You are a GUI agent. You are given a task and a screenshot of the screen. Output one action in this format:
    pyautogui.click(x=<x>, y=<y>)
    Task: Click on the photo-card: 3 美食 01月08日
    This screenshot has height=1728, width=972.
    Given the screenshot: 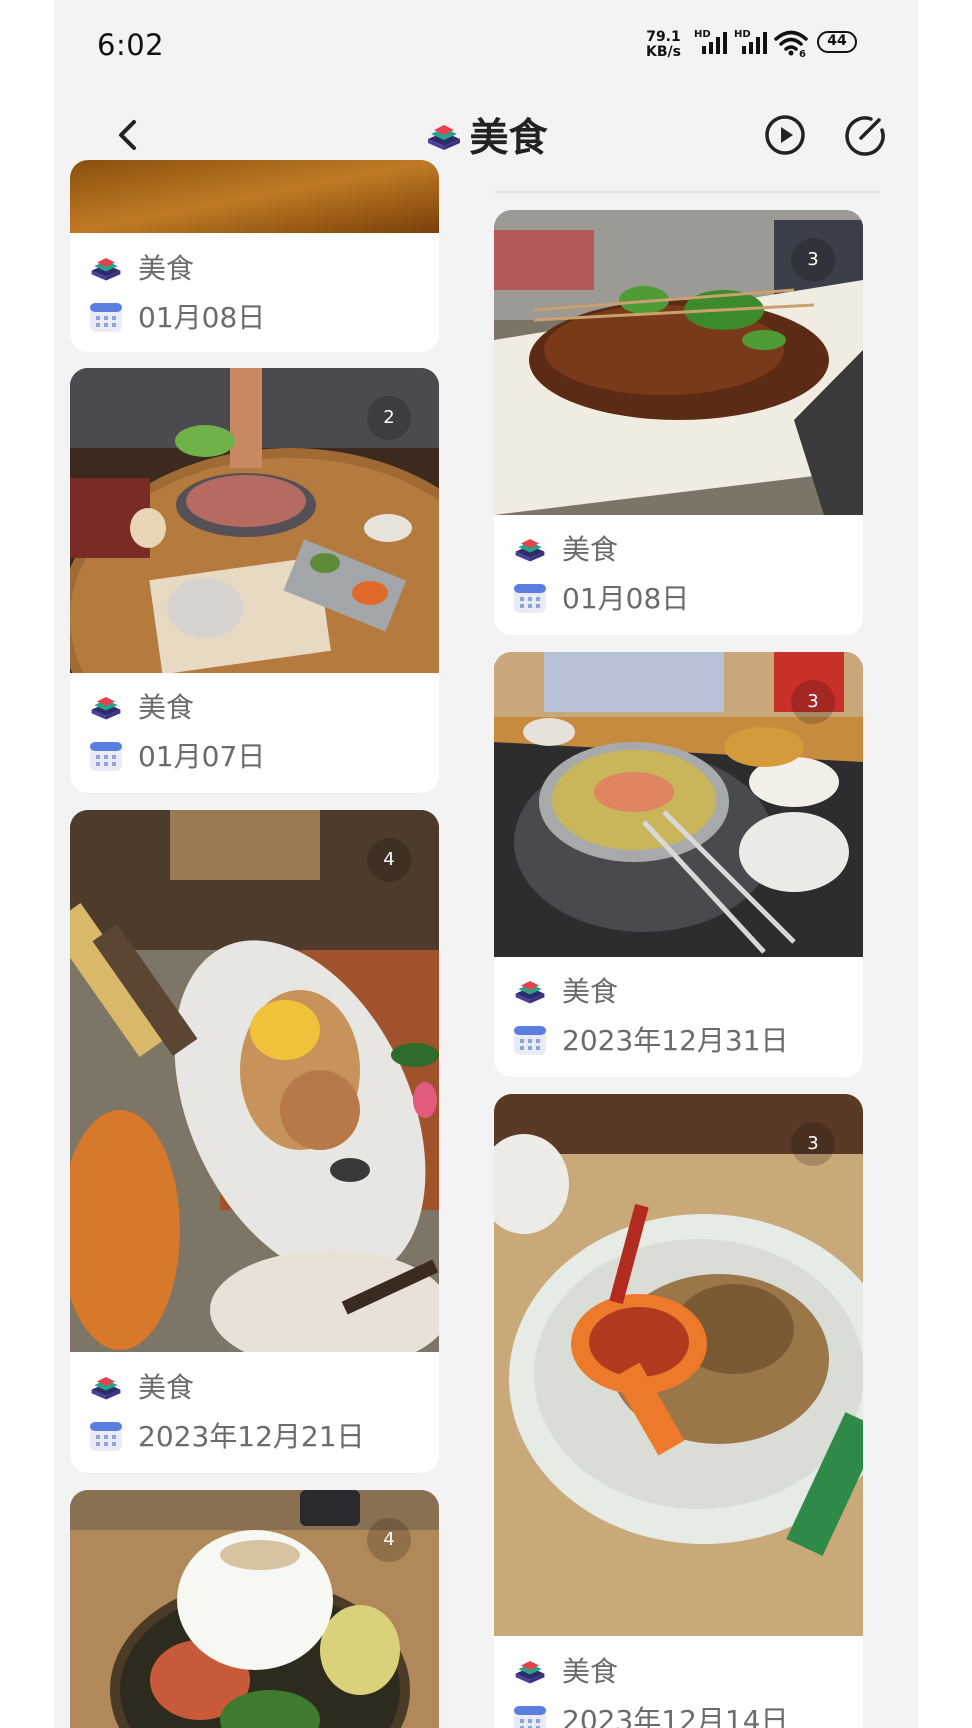 What is the action you would take?
    pyautogui.click(x=678, y=422)
    